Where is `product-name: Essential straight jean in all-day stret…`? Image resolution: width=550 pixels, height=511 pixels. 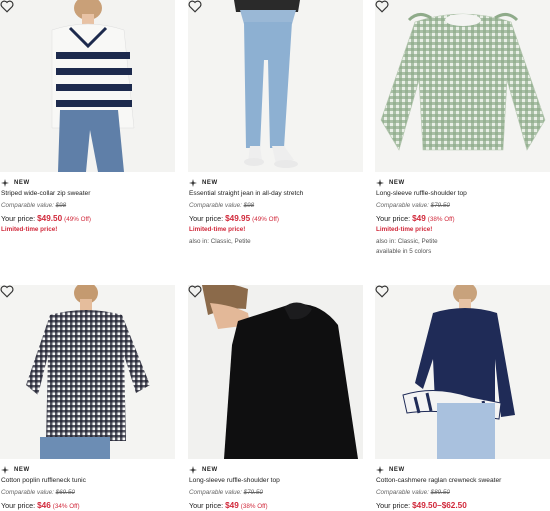
product-name: Essential straight jean in all-day stret… is located at coordinates (276, 195).